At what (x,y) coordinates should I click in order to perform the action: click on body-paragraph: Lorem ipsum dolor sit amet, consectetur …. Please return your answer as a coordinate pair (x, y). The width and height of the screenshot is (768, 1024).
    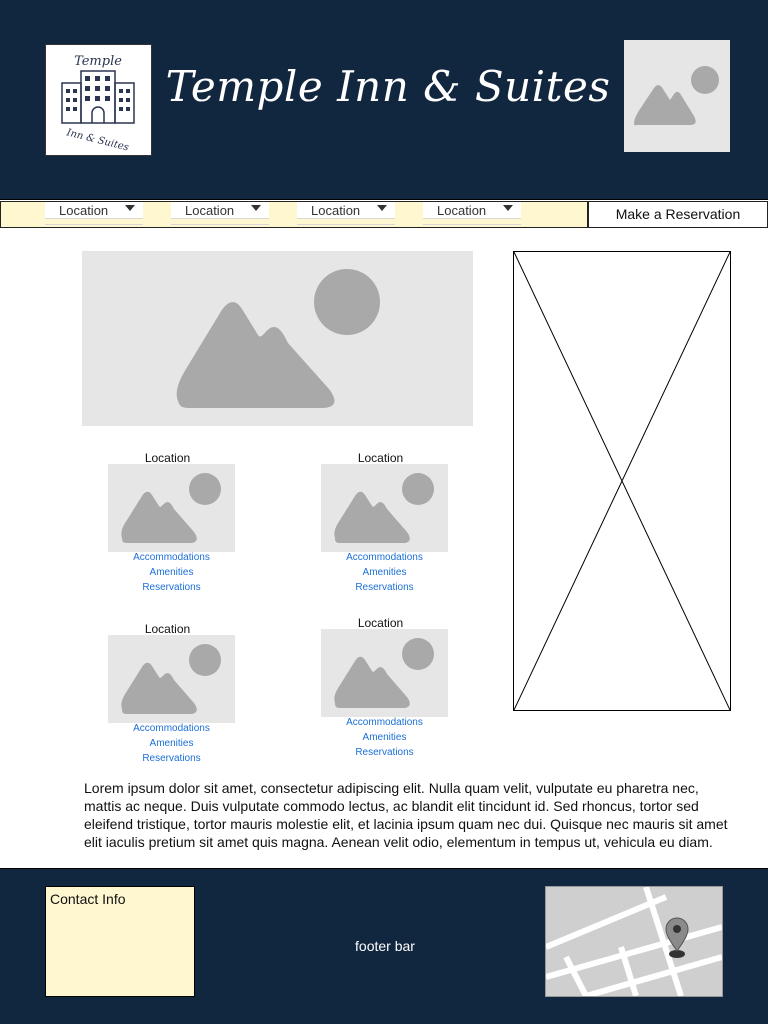
    Looking at the image, I should click on (406, 815).